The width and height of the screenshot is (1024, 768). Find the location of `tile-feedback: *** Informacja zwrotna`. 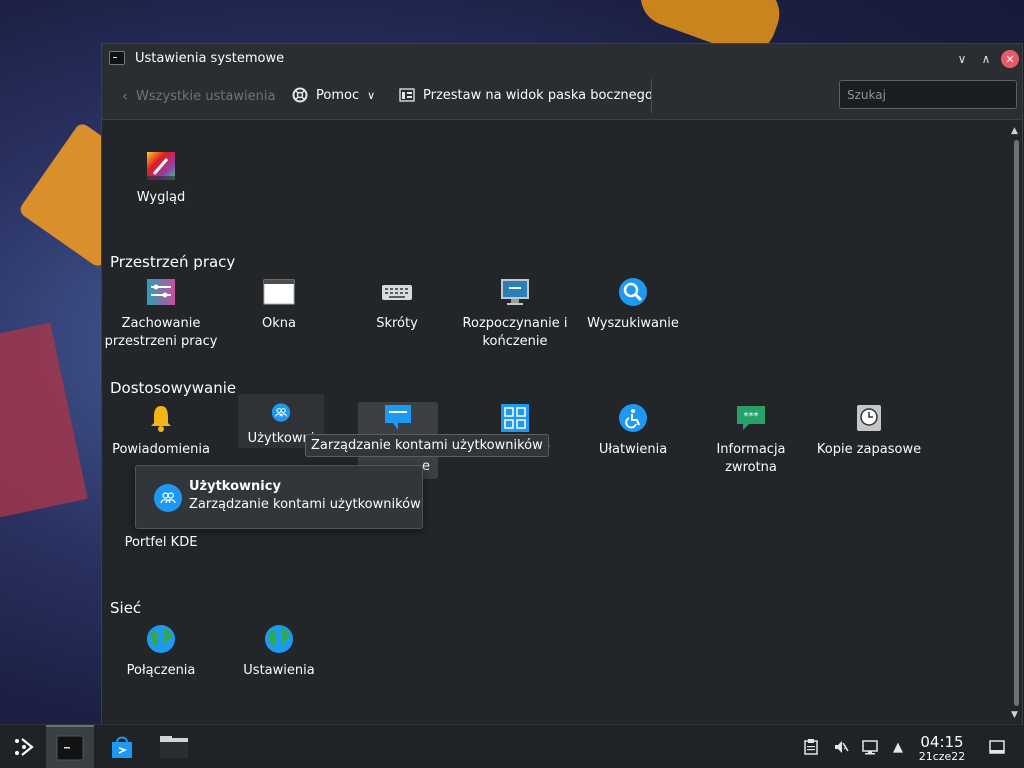

tile-feedback: *** Informacja zwrotna is located at coordinates (751, 435).